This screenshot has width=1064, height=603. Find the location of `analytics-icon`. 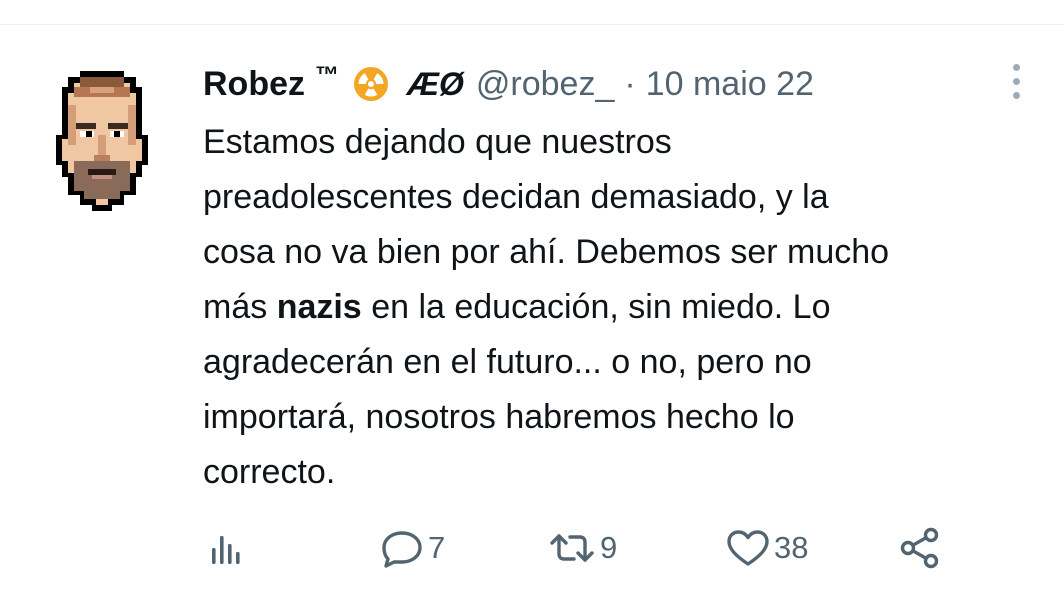

analytics-icon is located at coordinates (226, 549).